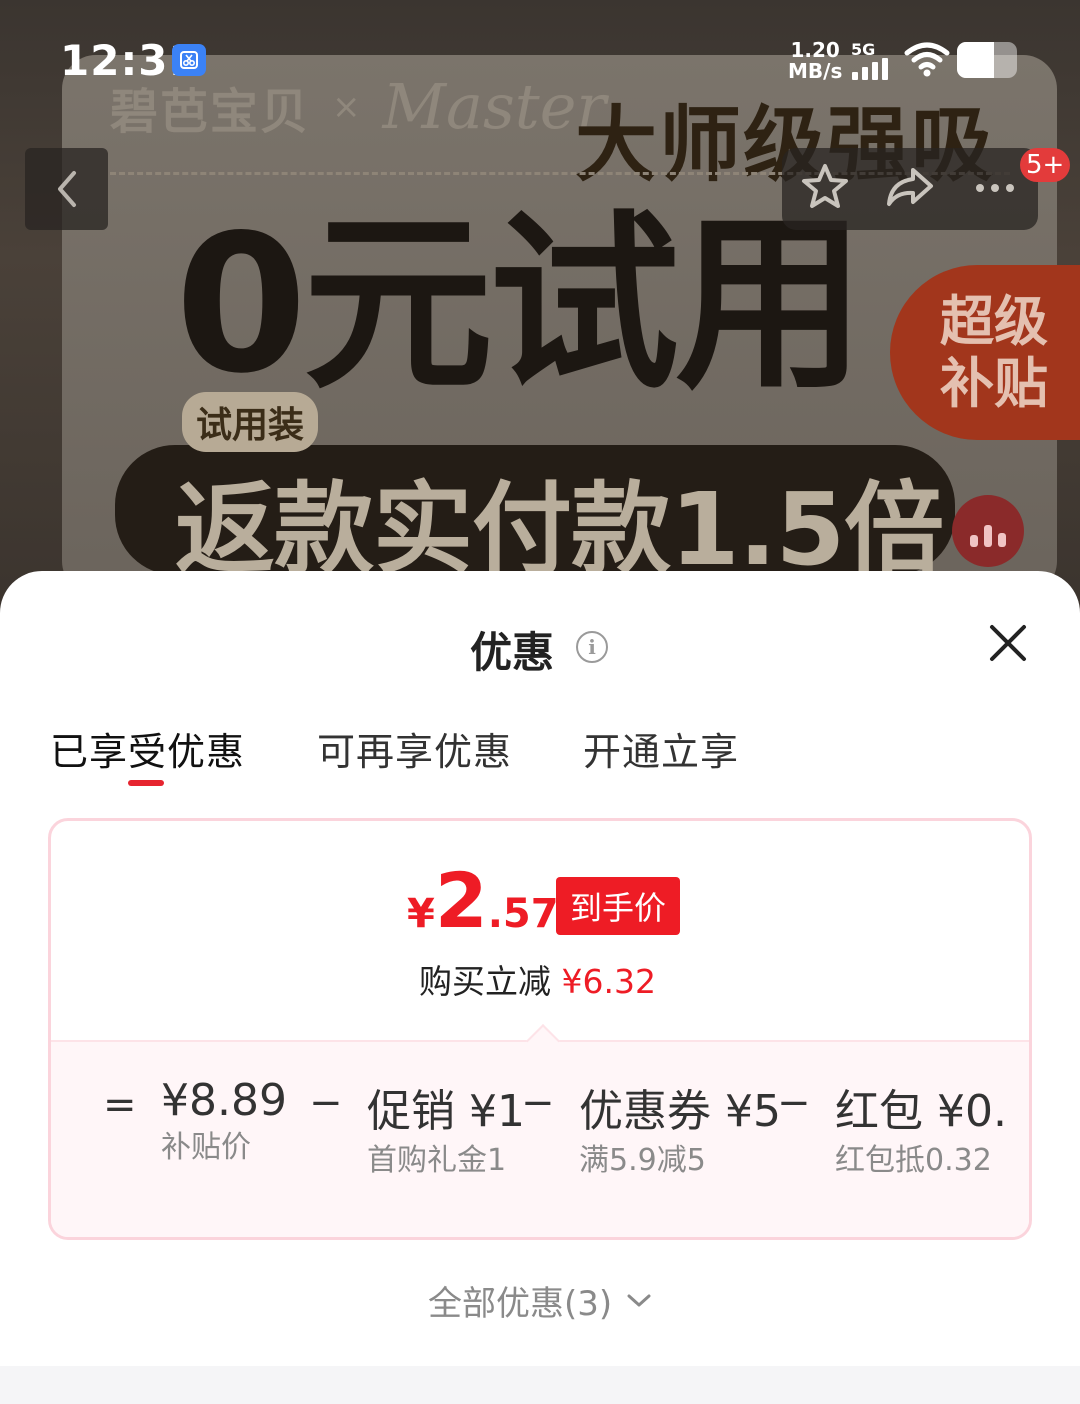 Image resolution: width=1080 pixels, height=1404 pixels. What do you see at coordinates (815, 71) in the screenshot?
I see `network-speed-unit: MB/s` at bounding box center [815, 71].